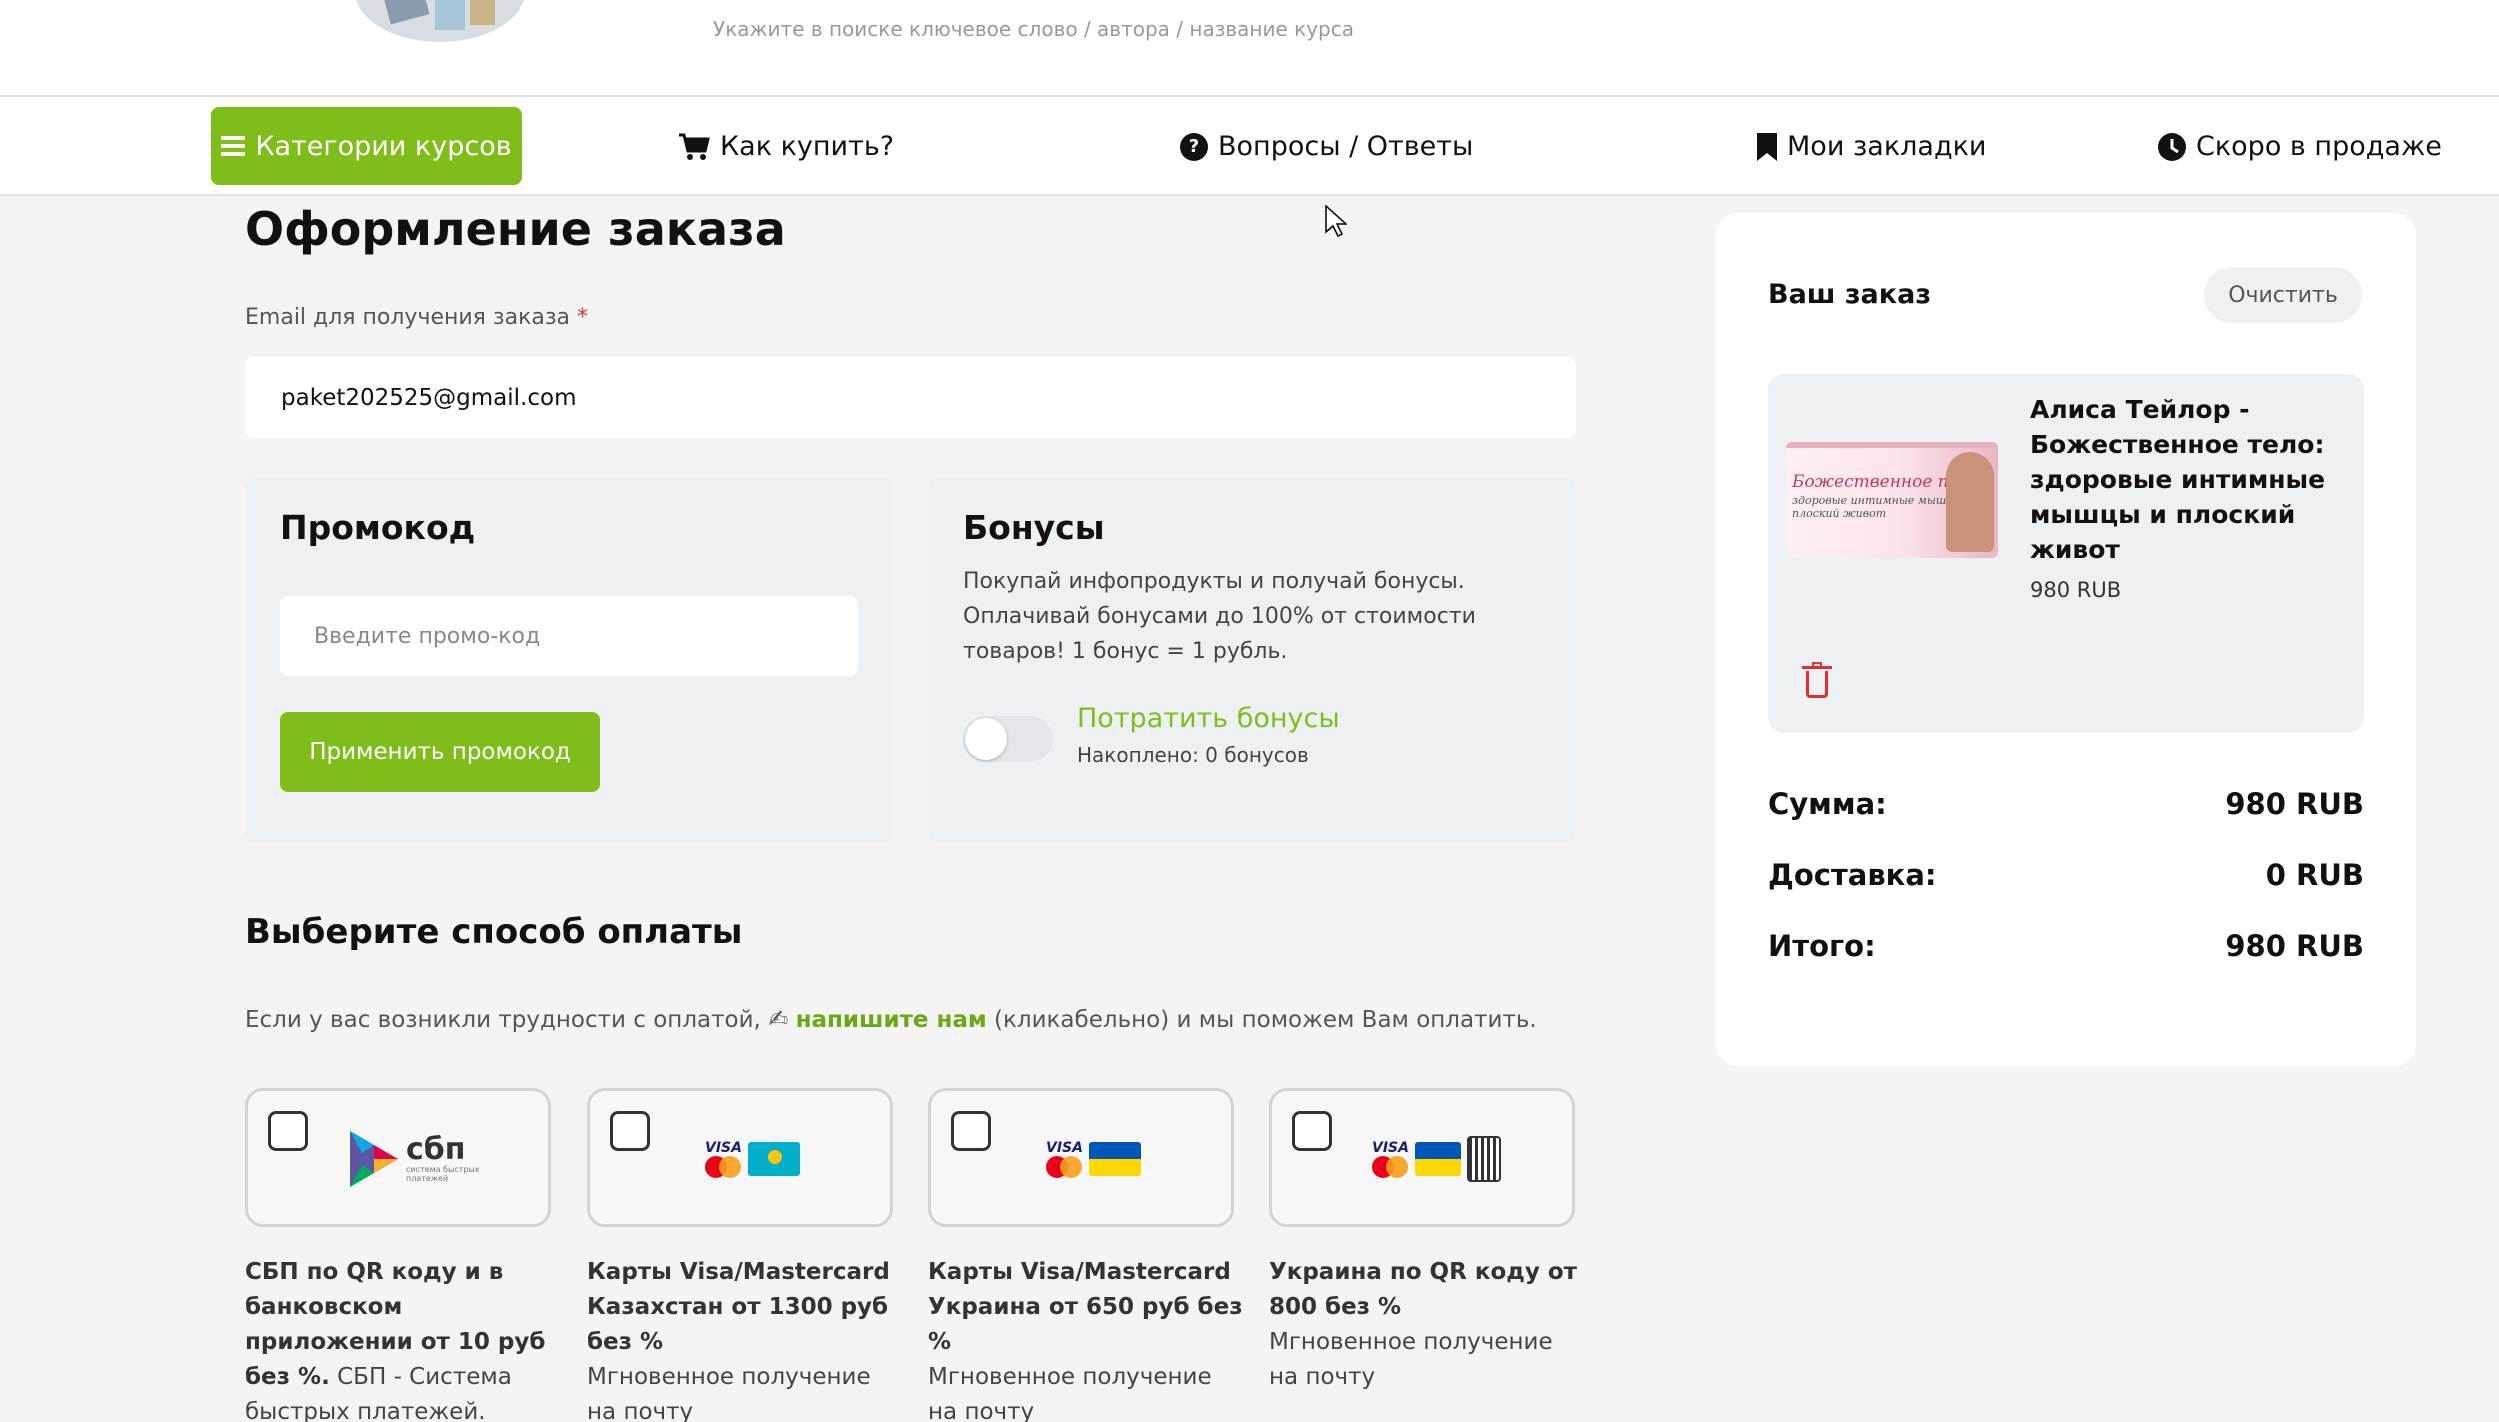 The height and width of the screenshot is (1422, 2499). Describe the element at coordinates (2294, 946) in the screenshot. I see `total-value: 980 RUB` at that location.